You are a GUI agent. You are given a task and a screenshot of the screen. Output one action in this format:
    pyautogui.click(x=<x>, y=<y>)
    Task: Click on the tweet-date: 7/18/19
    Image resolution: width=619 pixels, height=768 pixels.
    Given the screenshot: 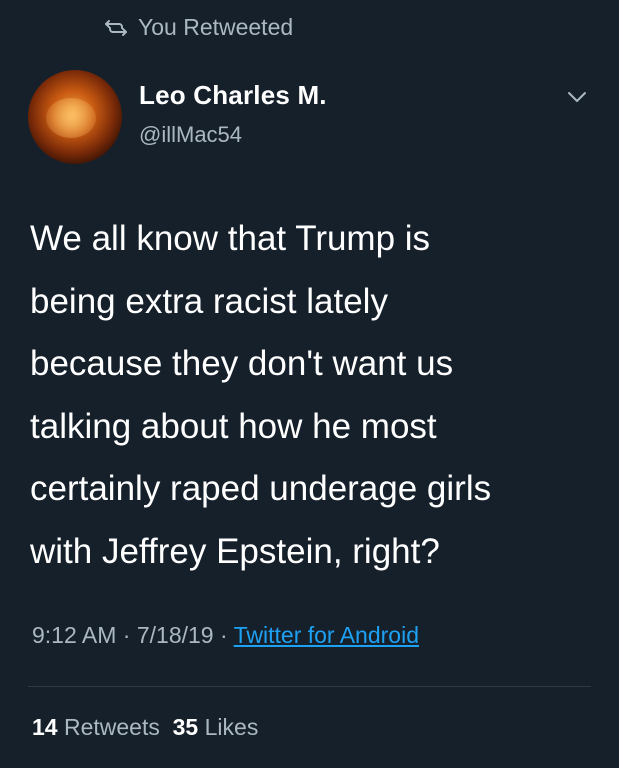 What is the action you would take?
    pyautogui.click(x=175, y=635)
    